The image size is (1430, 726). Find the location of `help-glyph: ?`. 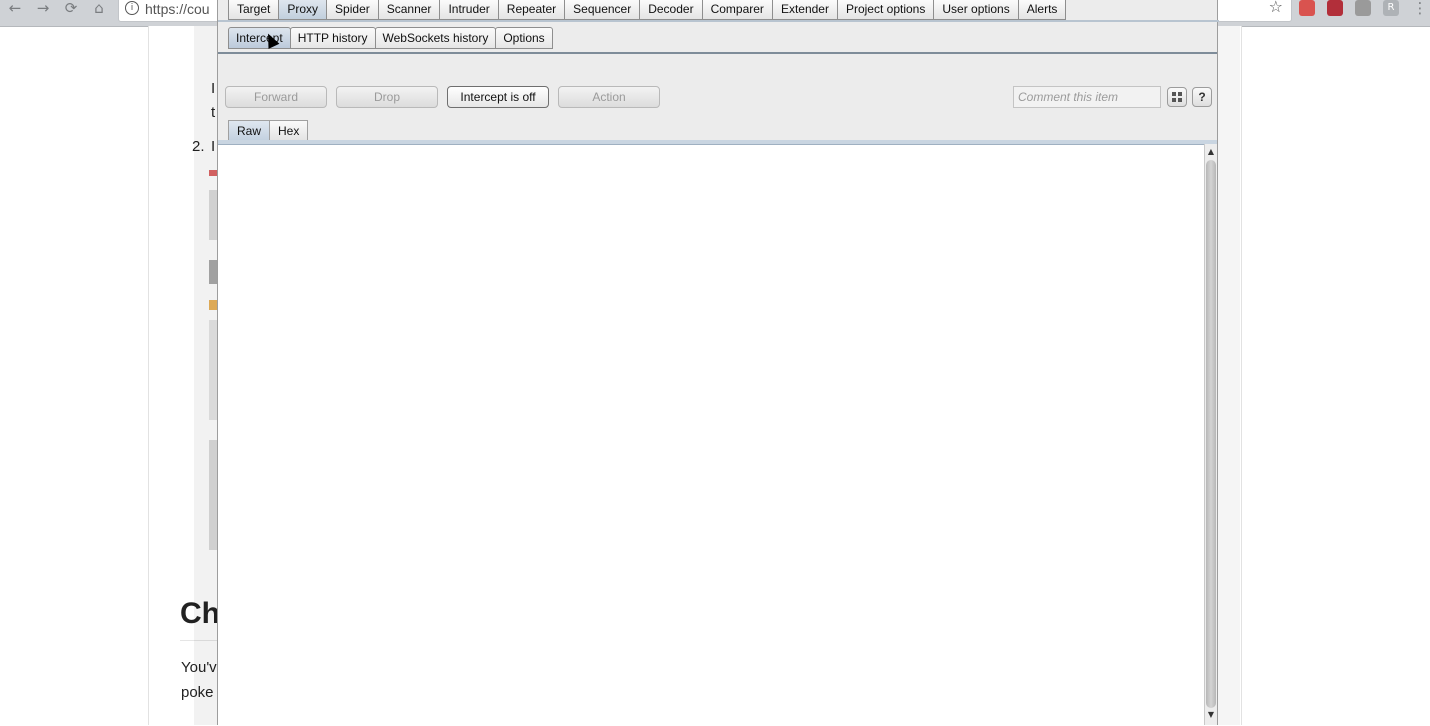

help-glyph: ? is located at coordinates (1202, 97).